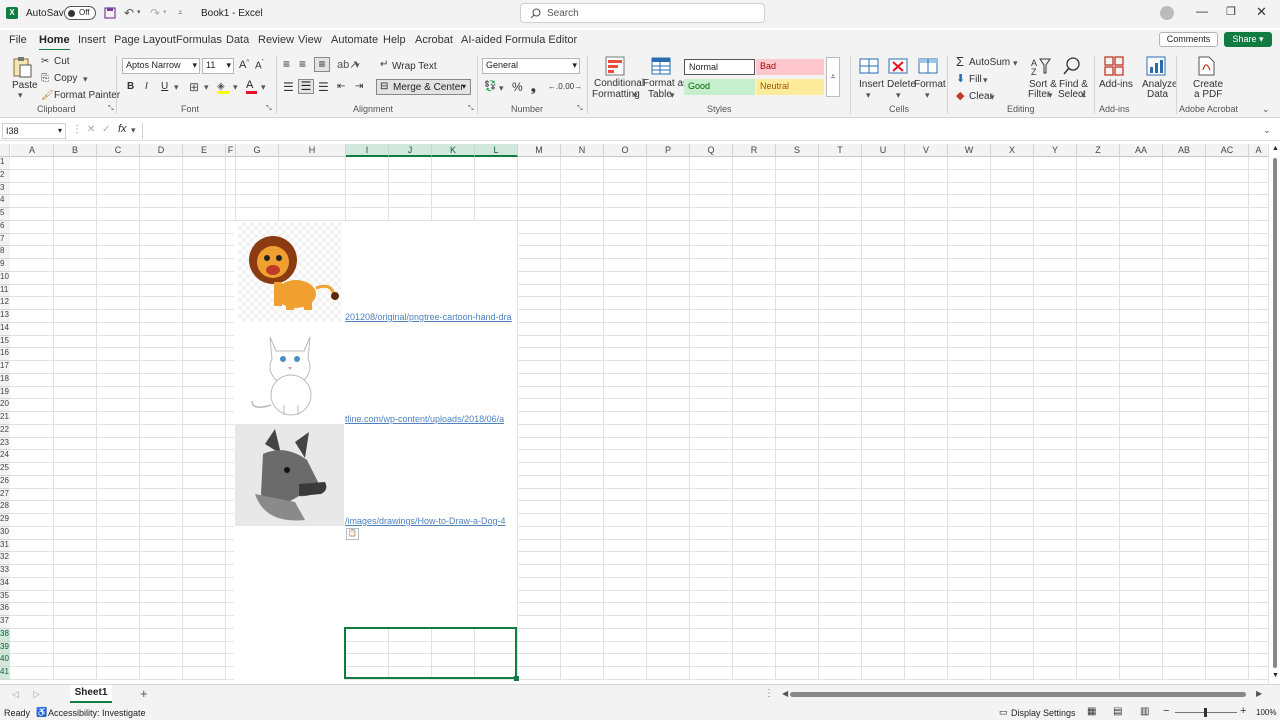  What do you see at coordinates (1266, 109) in the screenshot?
I see `collapse-ribbon-icon: ⌄` at bounding box center [1266, 109].